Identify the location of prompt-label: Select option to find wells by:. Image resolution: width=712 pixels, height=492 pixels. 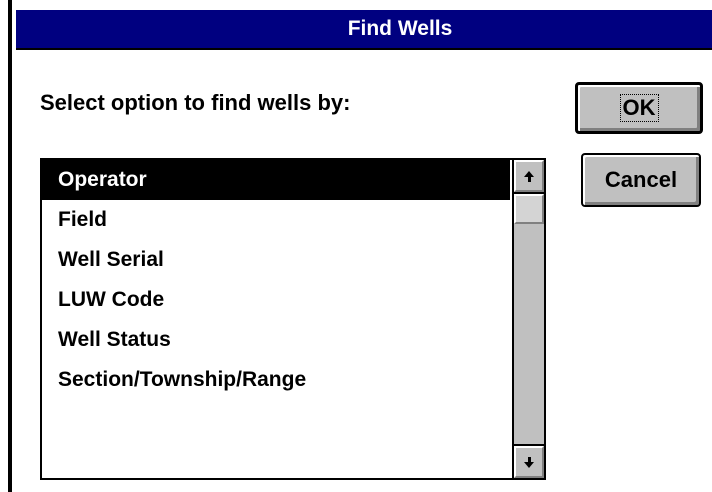
(195, 102).